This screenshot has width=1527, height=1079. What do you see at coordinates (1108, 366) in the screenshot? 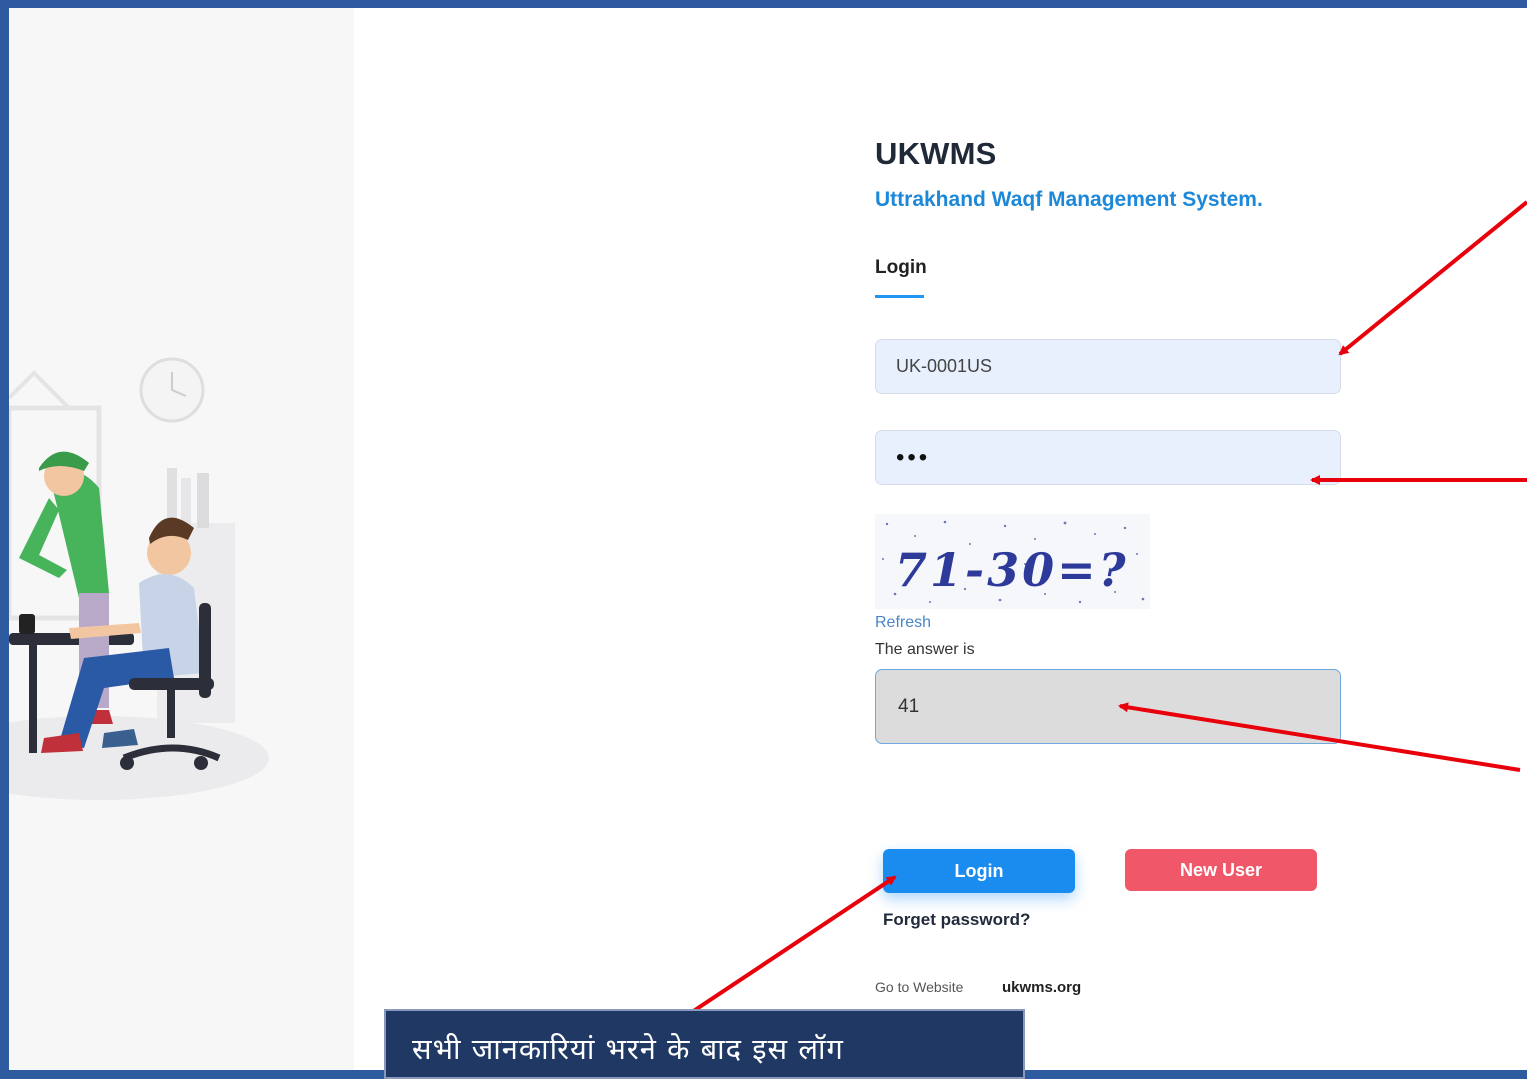
I see `username-field` at bounding box center [1108, 366].